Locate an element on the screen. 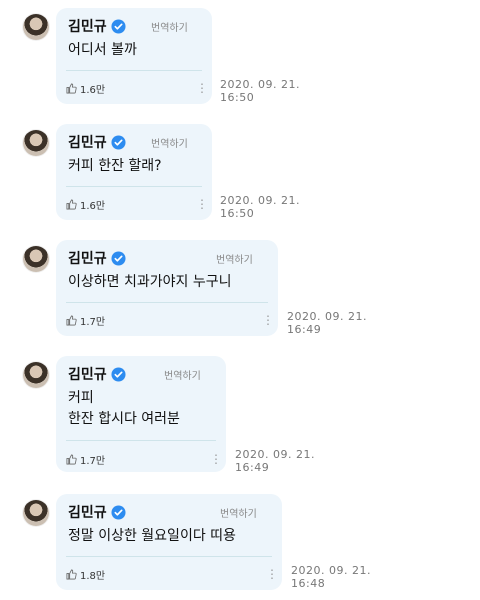 The image size is (480, 600). message-text: 정말 이상한 월요일이다 띠용 is located at coordinates (152, 536).